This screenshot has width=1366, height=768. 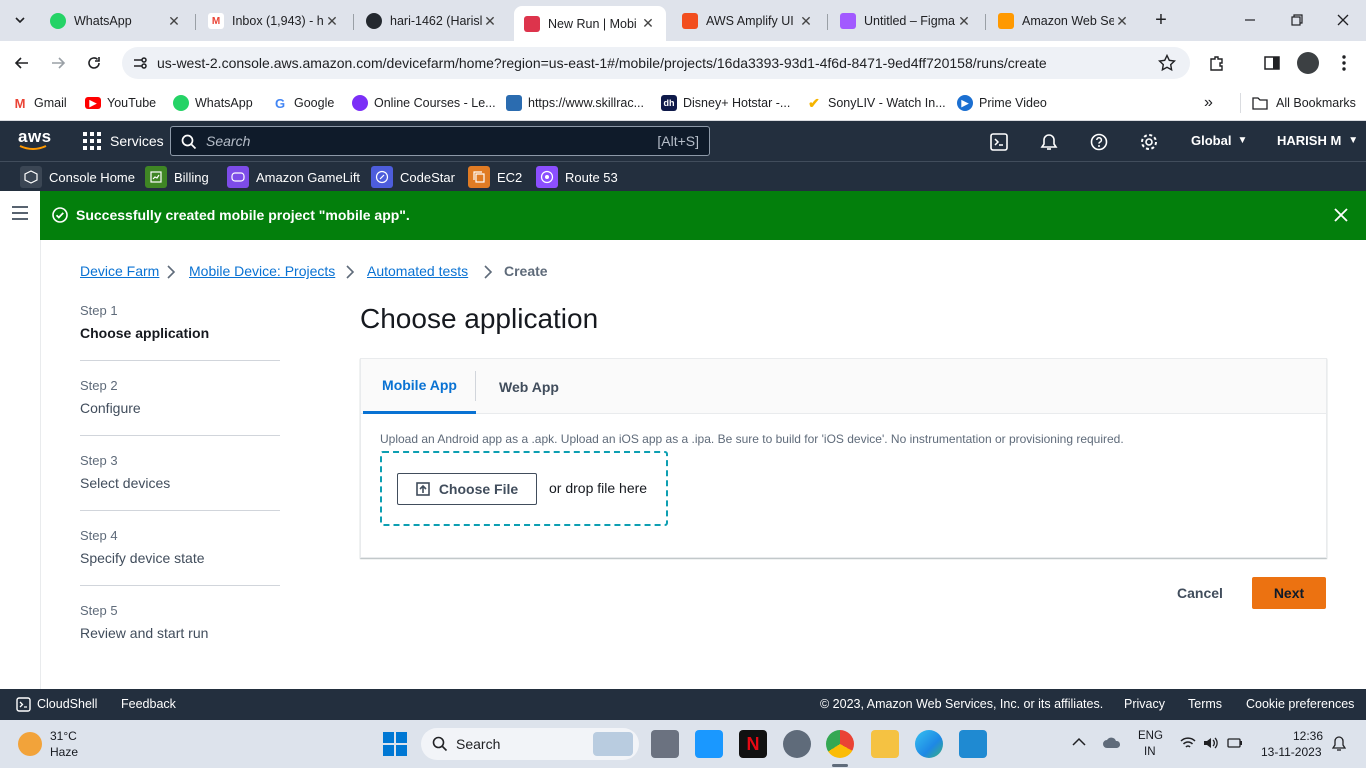 What do you see at coordinates (1289, 593) in the screenshot?
I see `next-button: Next` at bounding box center [1289, 593].